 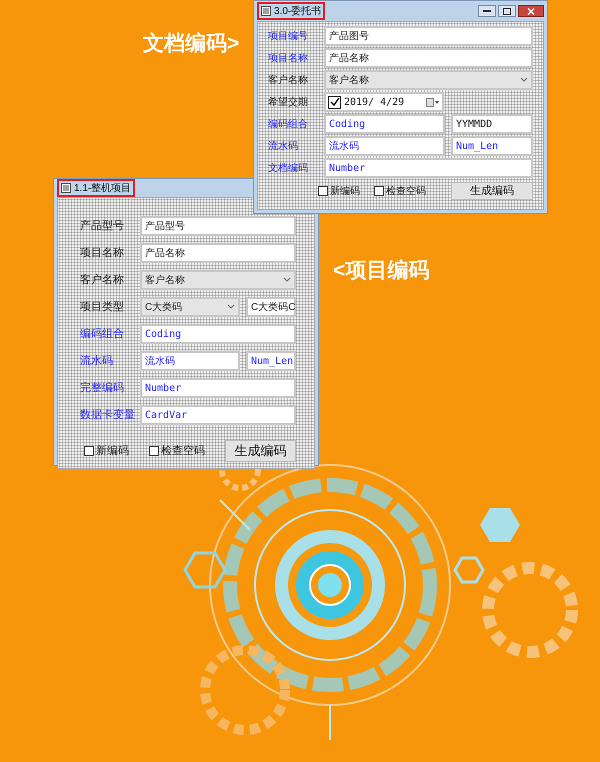 What do you see at coordinates (428, 36) in the screenshot?
I see `input-field: 产品图号` at bounding box center [428, 36].